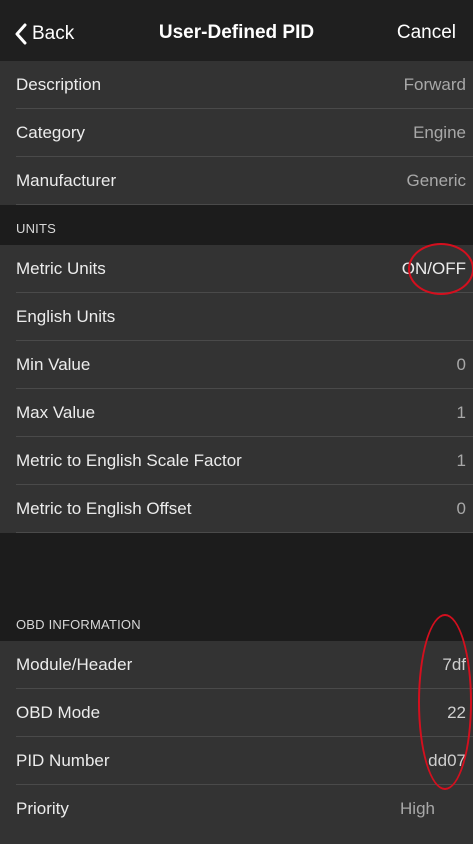  What do you see at coordinates (61, 268) in the screenshot?
I see `row-label: Metric Units` at bounding box center [61, 268].